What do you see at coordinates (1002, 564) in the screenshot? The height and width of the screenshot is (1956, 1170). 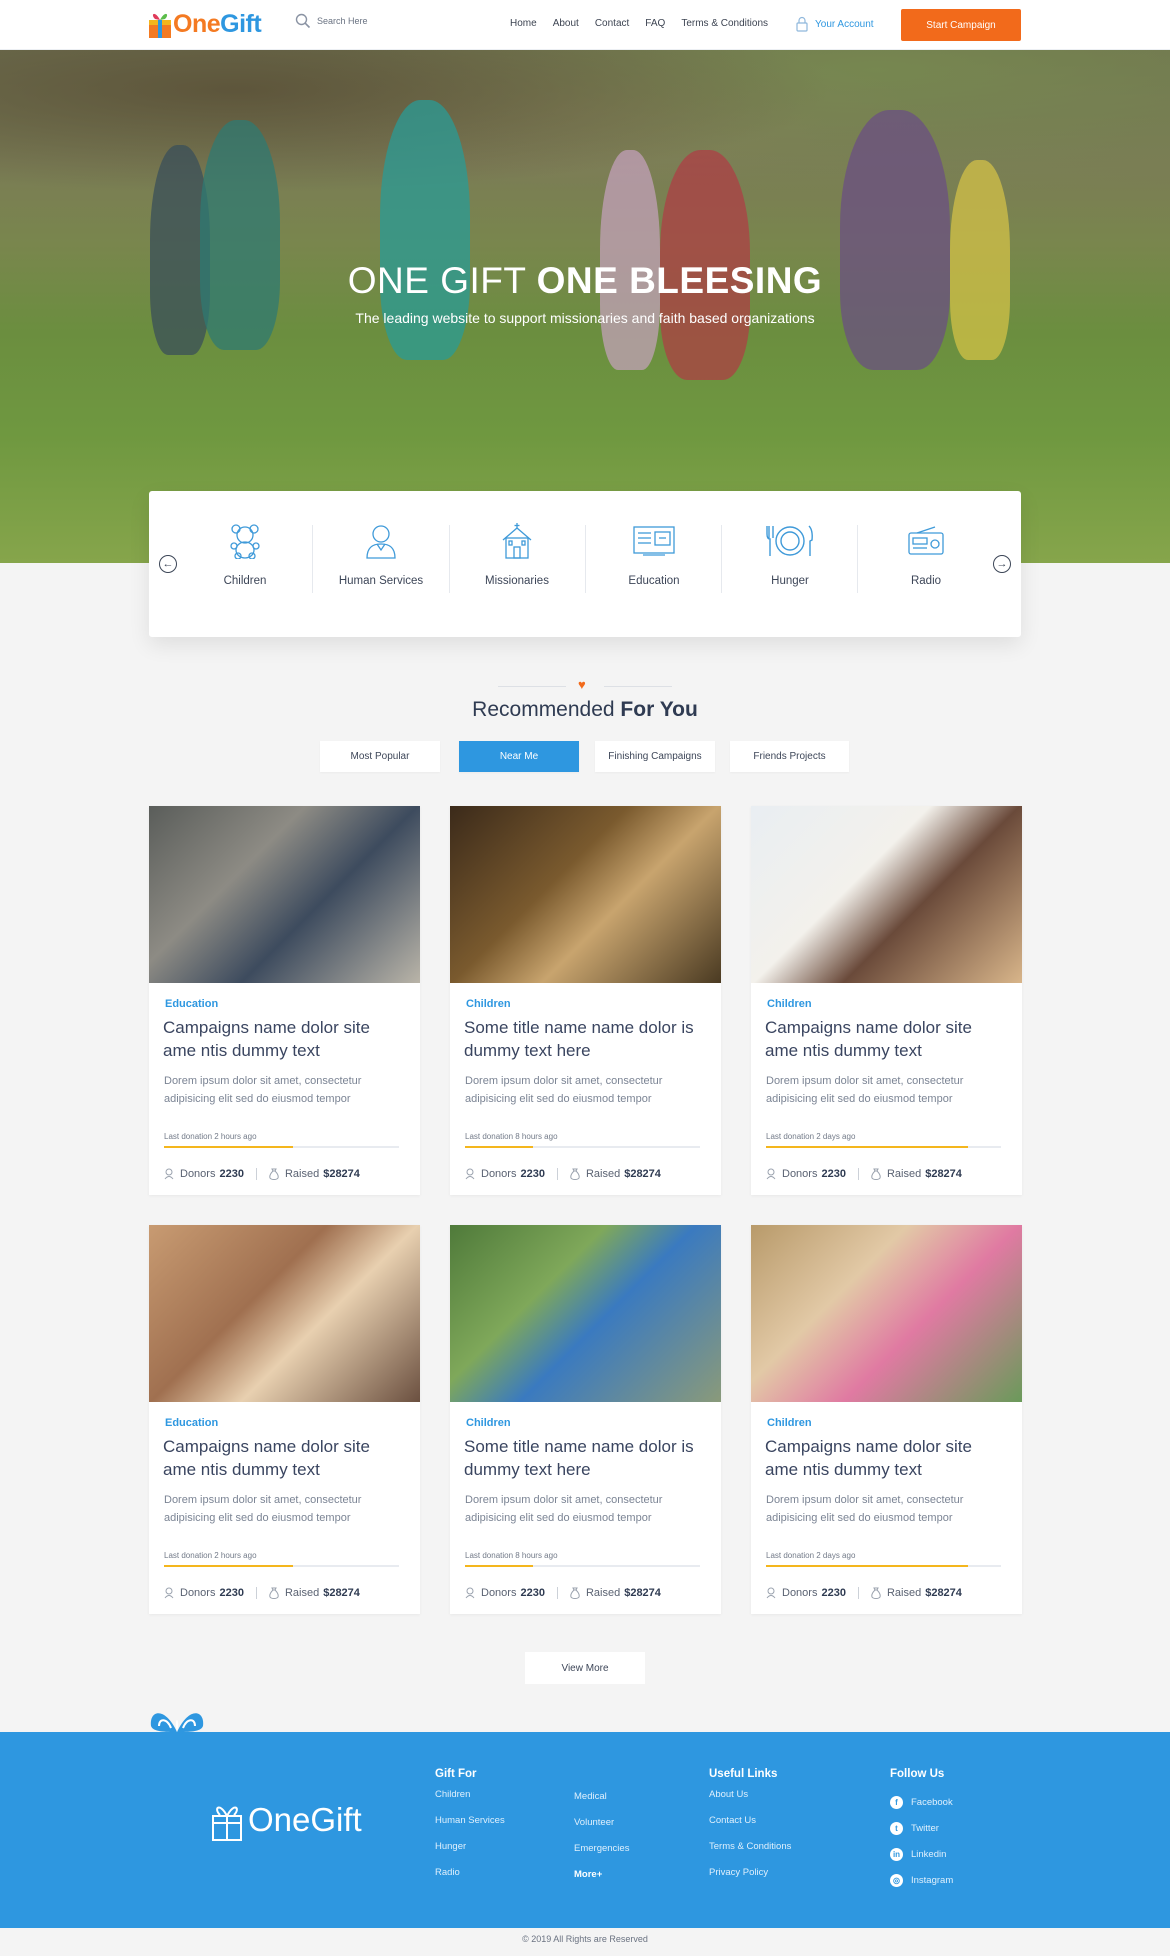 I see `carousel-next-button: →` at bounding box center [1002, 564].